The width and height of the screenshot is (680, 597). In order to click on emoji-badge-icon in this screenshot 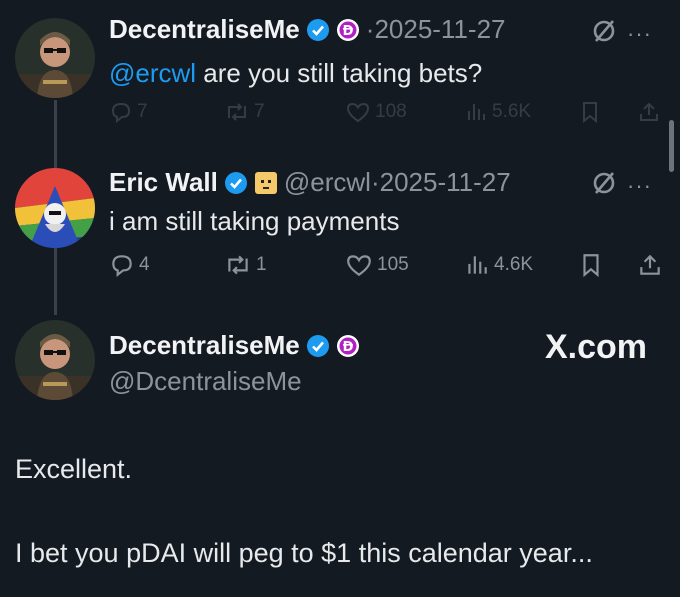, I will do `click(266, 183)`.